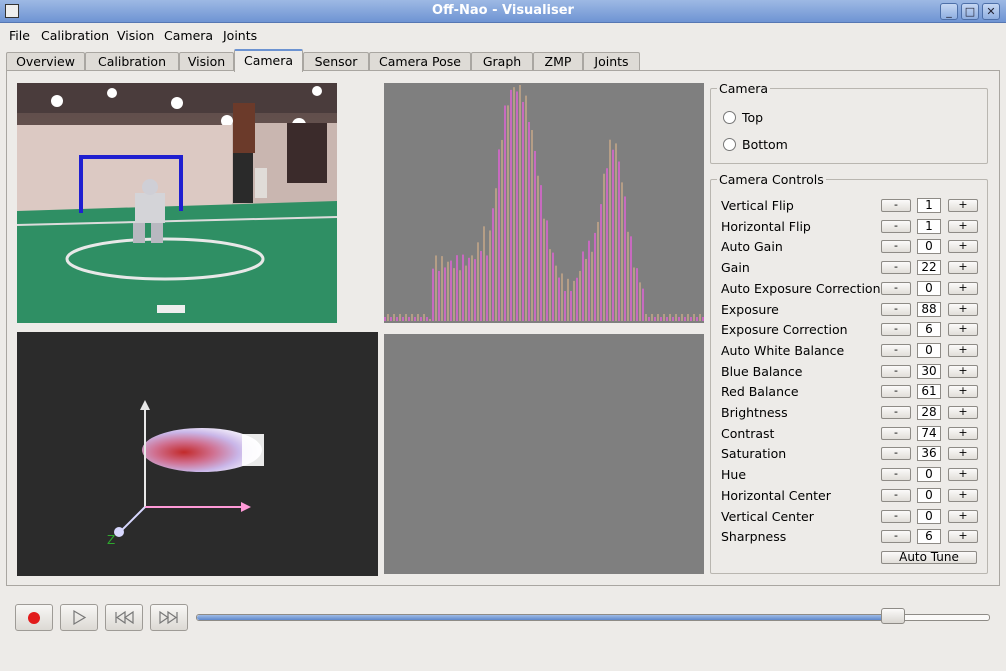 This screenshot has height=671, width=1006. Describe the element at coordinates (893, 616) in the screenshot. I see `playback-slider-handle` at that location.